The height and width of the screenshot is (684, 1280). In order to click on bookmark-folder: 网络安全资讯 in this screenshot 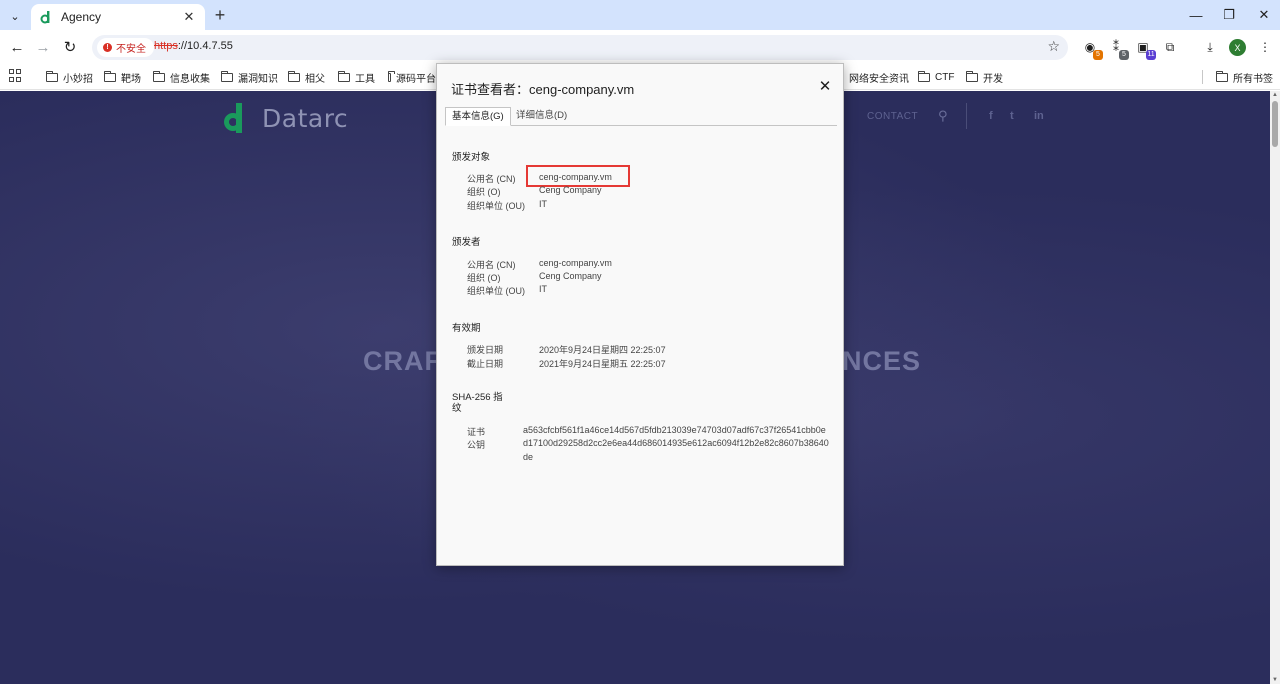, I will do `click(879, 77)`.